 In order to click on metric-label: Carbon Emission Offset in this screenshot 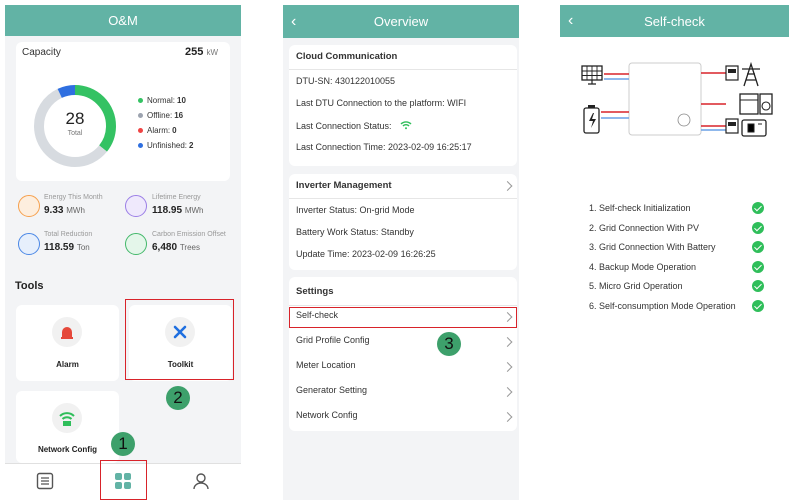, I will do `click(189, 234)`.